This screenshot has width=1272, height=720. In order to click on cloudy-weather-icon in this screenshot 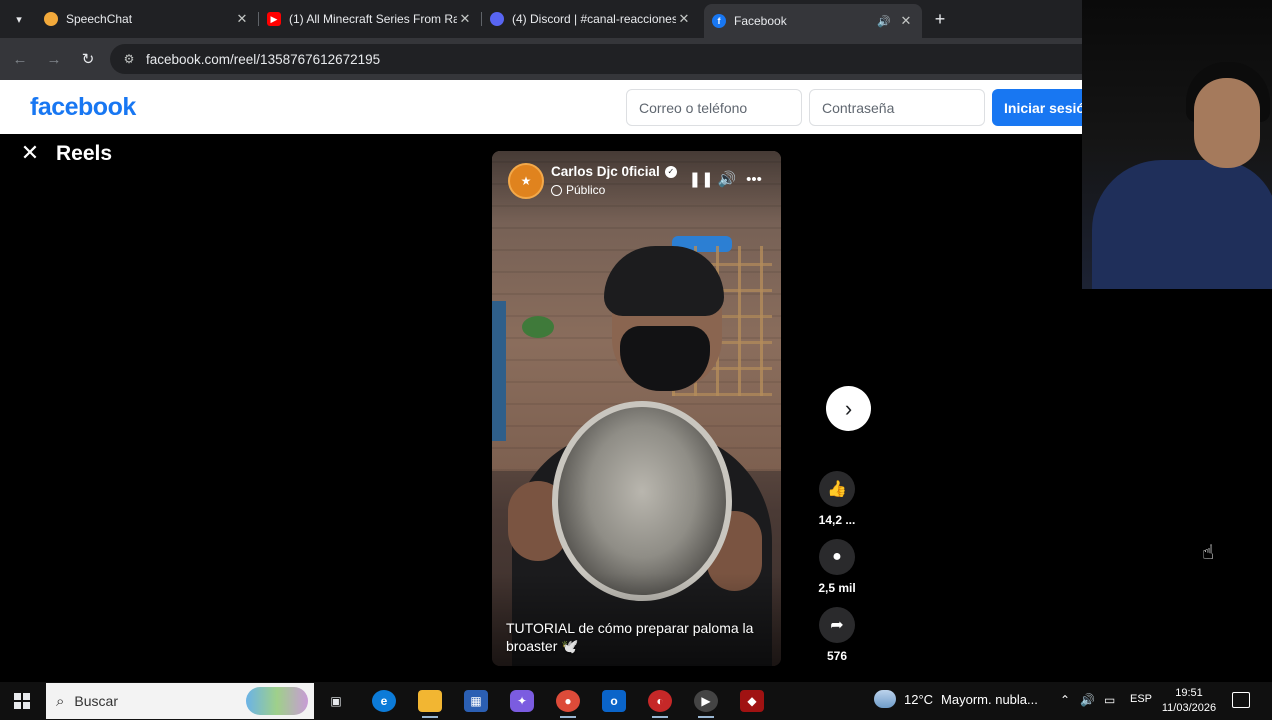, I will do `click(885, 699)`.